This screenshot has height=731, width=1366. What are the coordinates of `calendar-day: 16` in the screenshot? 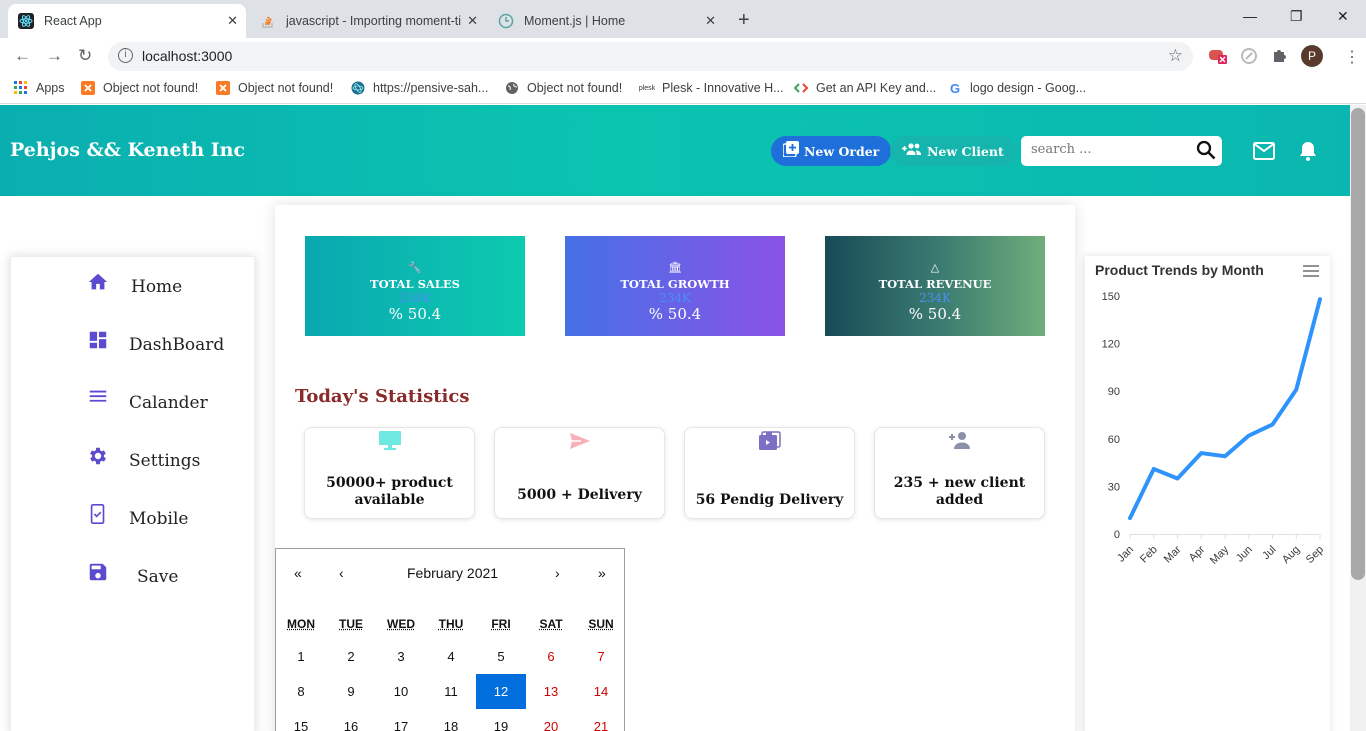 It's located at (351, 720).